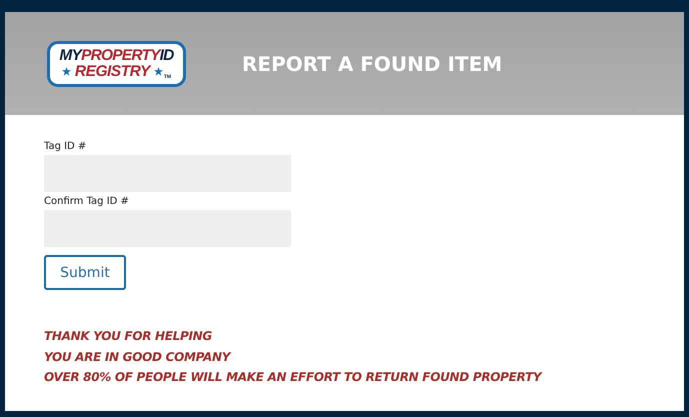  Describe the element at coordinates (138, 357) in the screenshot. I see `message-text: YOU ARE IN GOOD COMPANY` at that location.